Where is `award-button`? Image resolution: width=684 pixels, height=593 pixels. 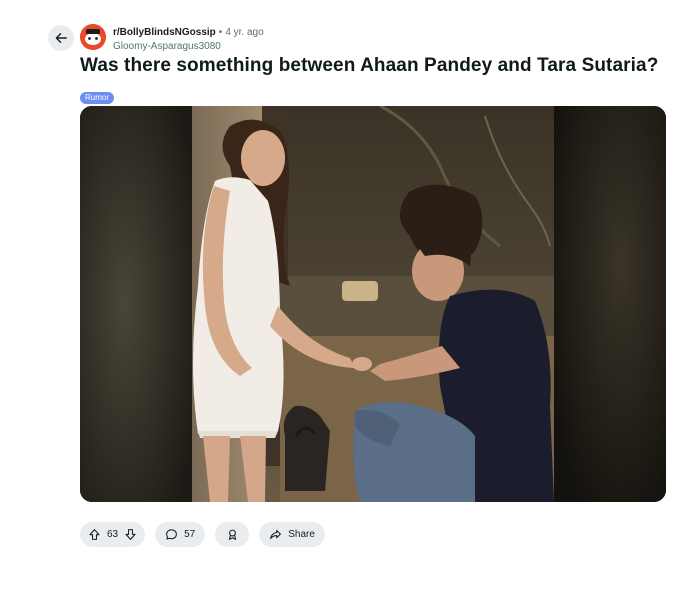
award-button is located at coordinates (232, 534).